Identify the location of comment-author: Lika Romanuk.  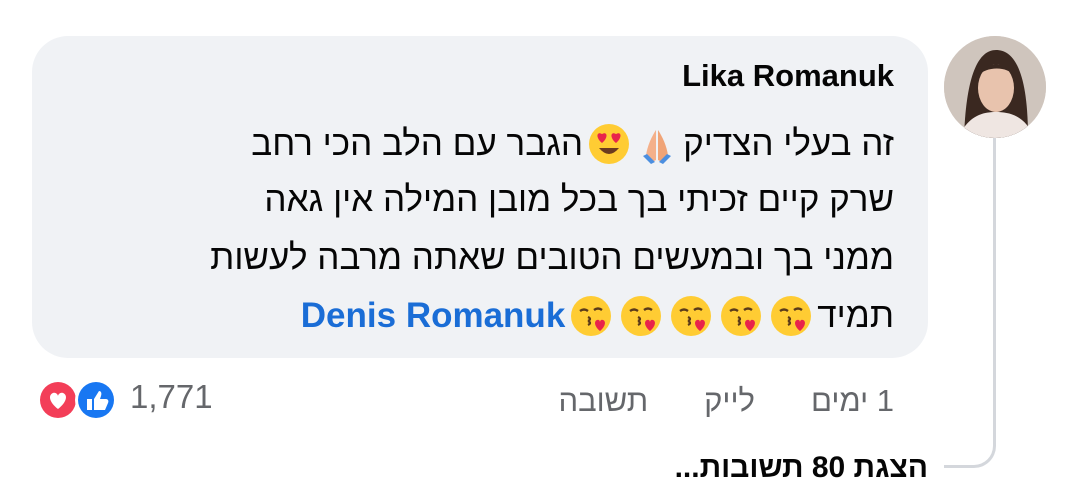
(788, 76).